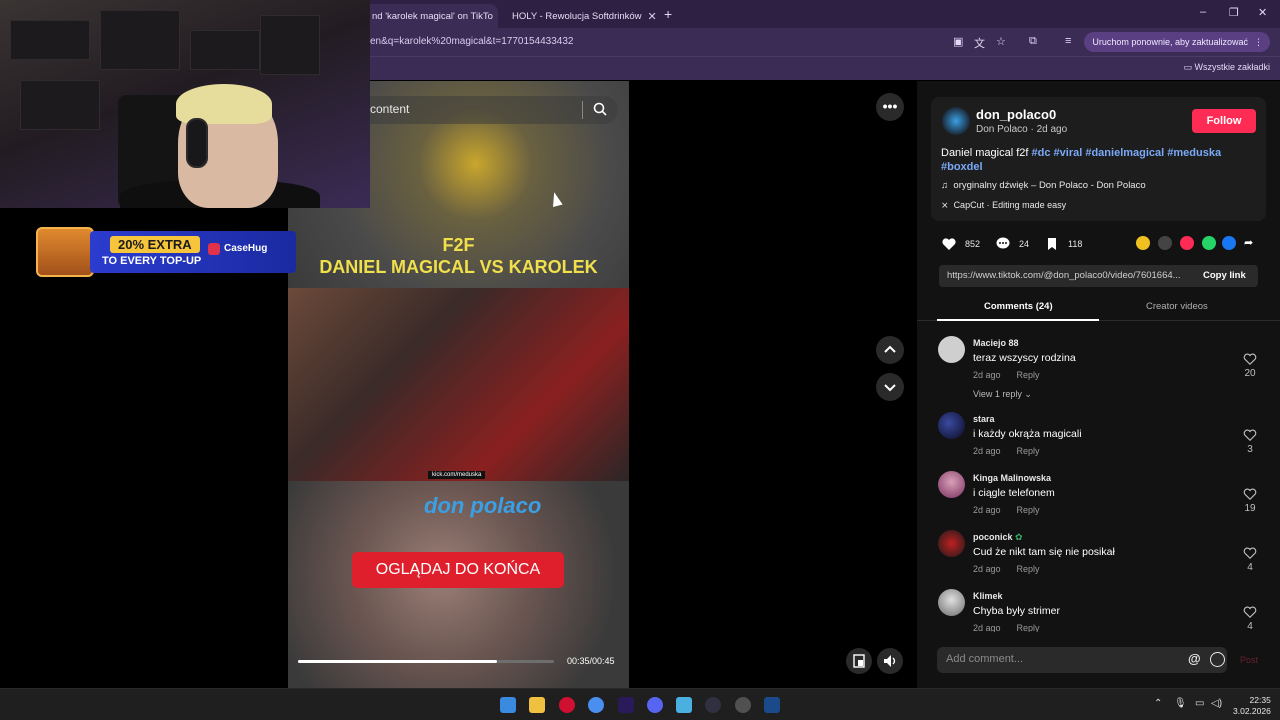 The height and width of the screenshot is (720, 1280). I want to click on panel-tabs: Comments (24) Creator videos, so click(1098, 308).